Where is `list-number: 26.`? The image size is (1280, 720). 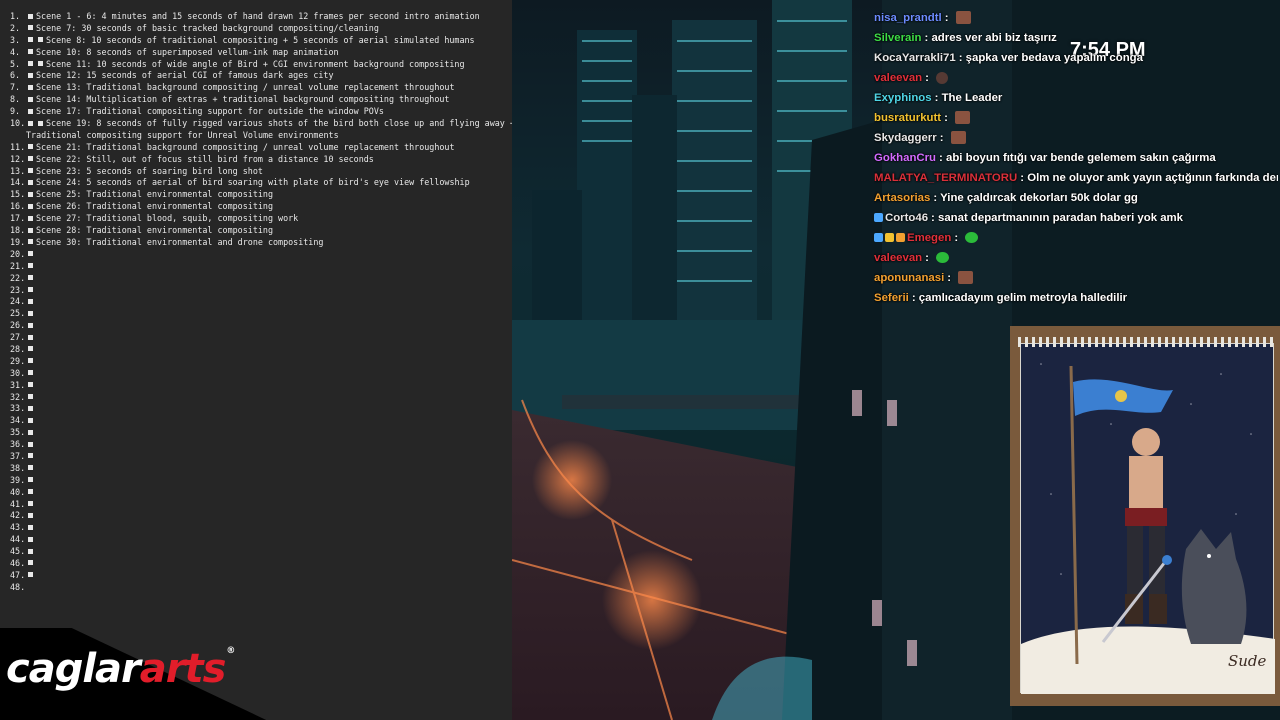 list-number: 26. is located at coordinates (18, 325).